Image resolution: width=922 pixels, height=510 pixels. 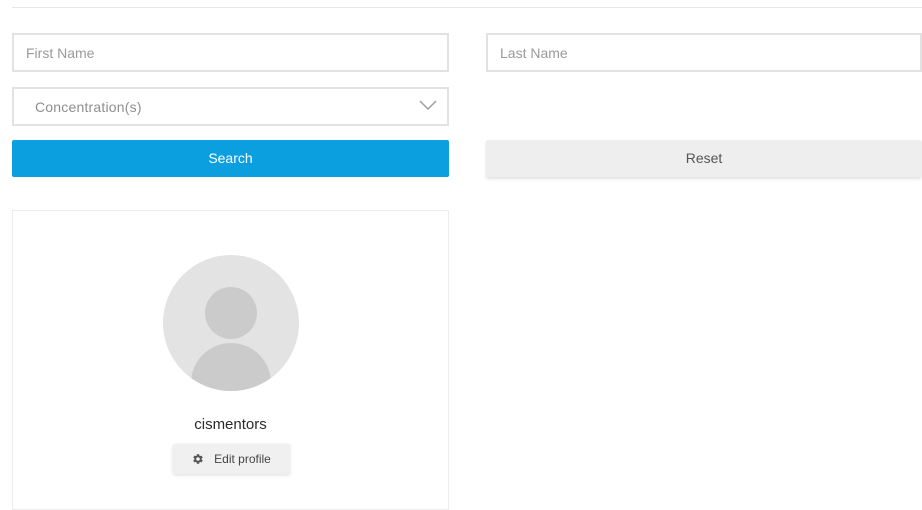 I want to click on chevron-down-icon, so click(x=428, y=105).